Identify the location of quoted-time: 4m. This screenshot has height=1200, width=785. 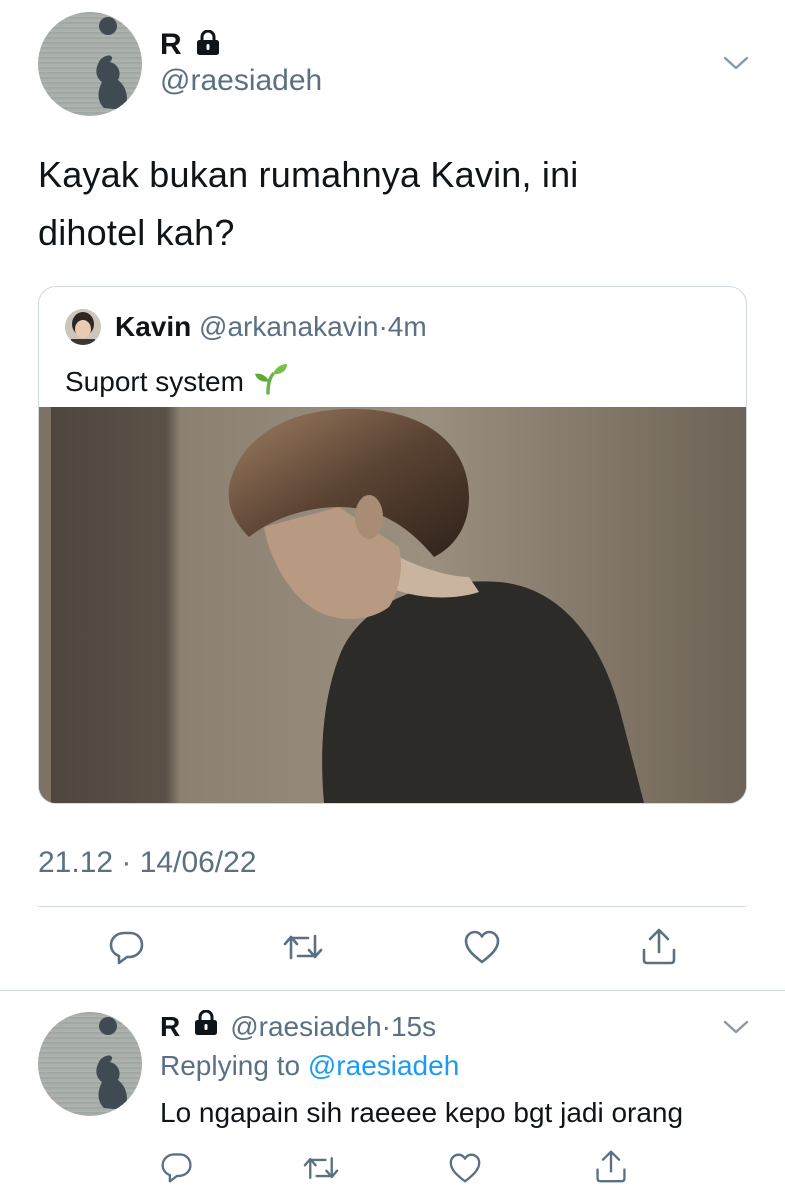
(407, 326).